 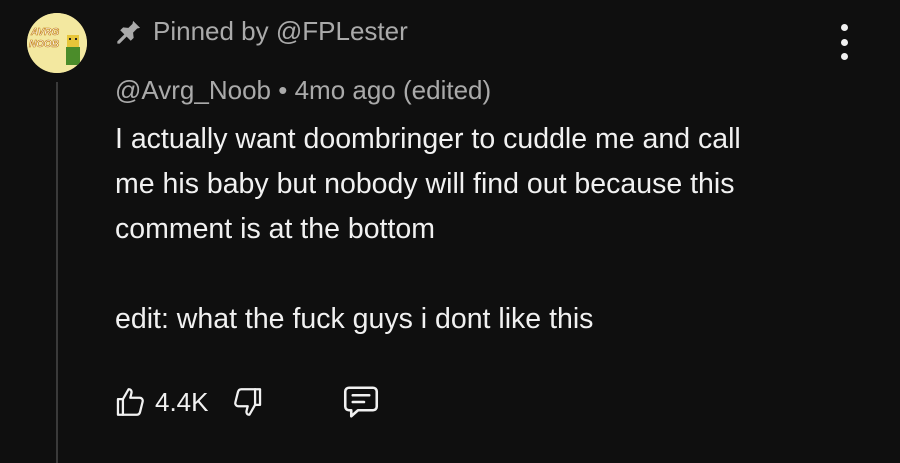 I want to click on edited-label: (edited), so click(x=447, y=90).